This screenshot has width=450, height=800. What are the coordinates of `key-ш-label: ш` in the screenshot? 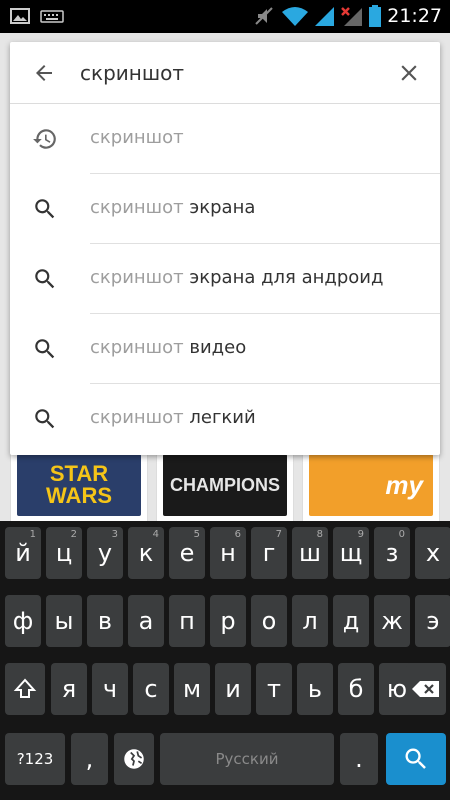 It's located at (310, 553).